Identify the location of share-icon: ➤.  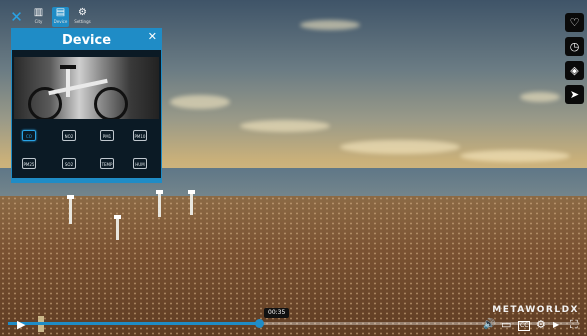
(574, 94).